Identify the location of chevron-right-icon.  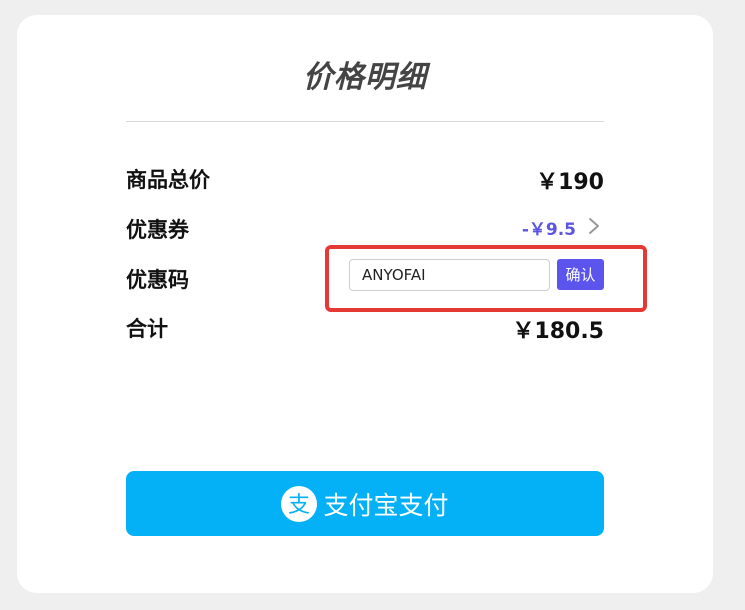
(594, 226).